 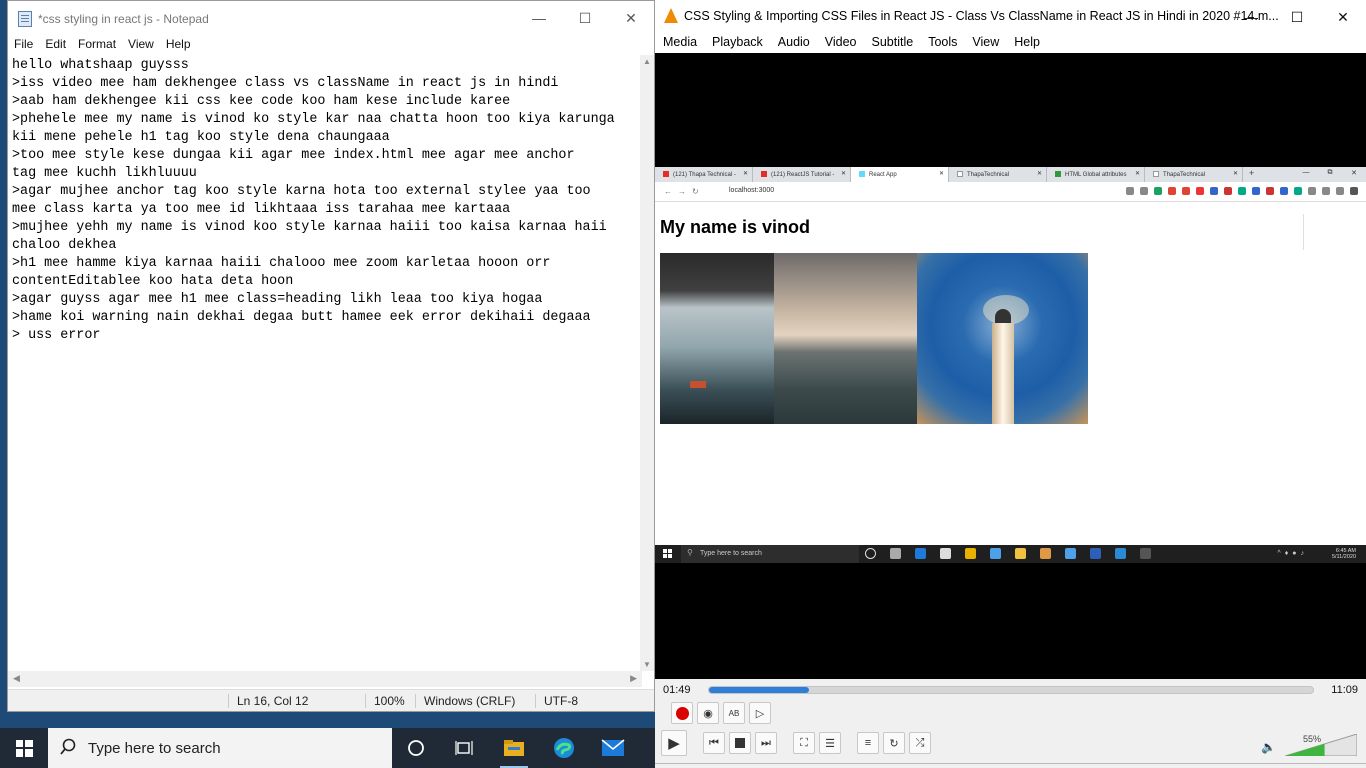 What do you see at coordinates (1344, 690) in the screenshot?
I see `total-time: 11:09` at bounding box center [1344, 690].